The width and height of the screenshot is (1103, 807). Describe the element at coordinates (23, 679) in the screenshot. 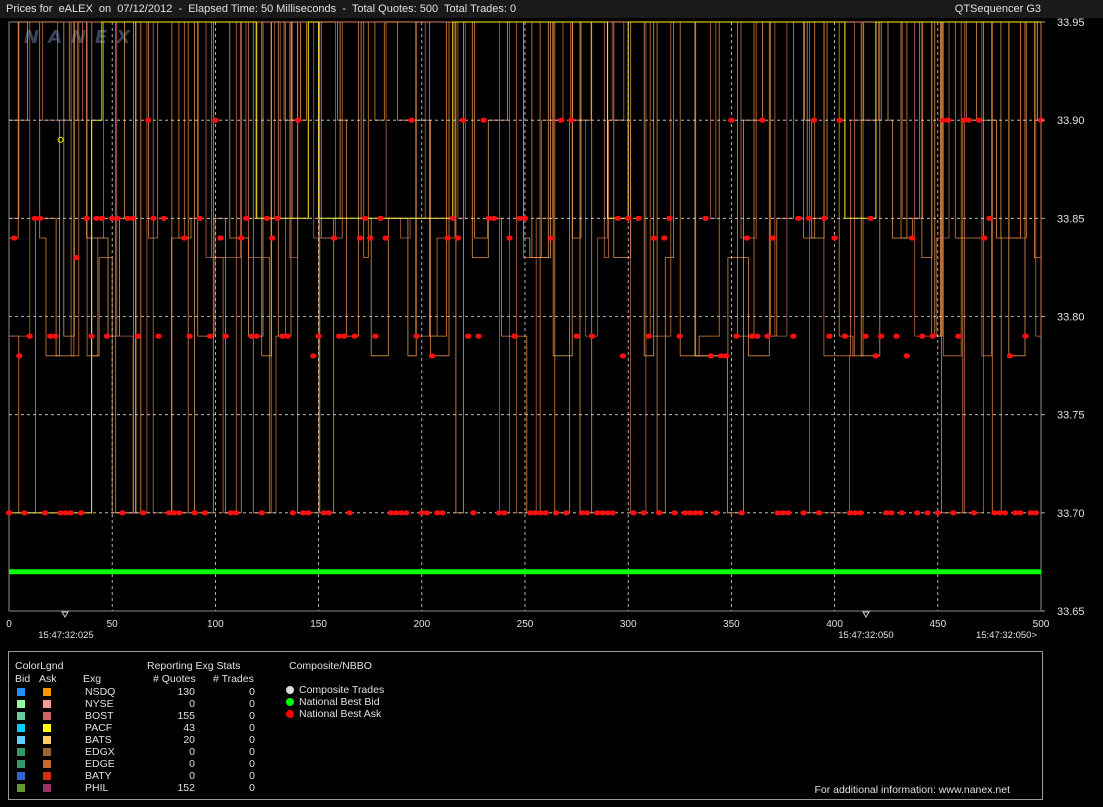

I see `bid-column-label: Bid` at that location.